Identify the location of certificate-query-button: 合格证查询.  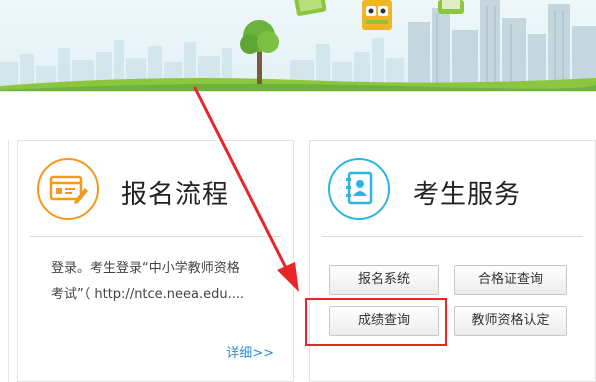
(510, 280).